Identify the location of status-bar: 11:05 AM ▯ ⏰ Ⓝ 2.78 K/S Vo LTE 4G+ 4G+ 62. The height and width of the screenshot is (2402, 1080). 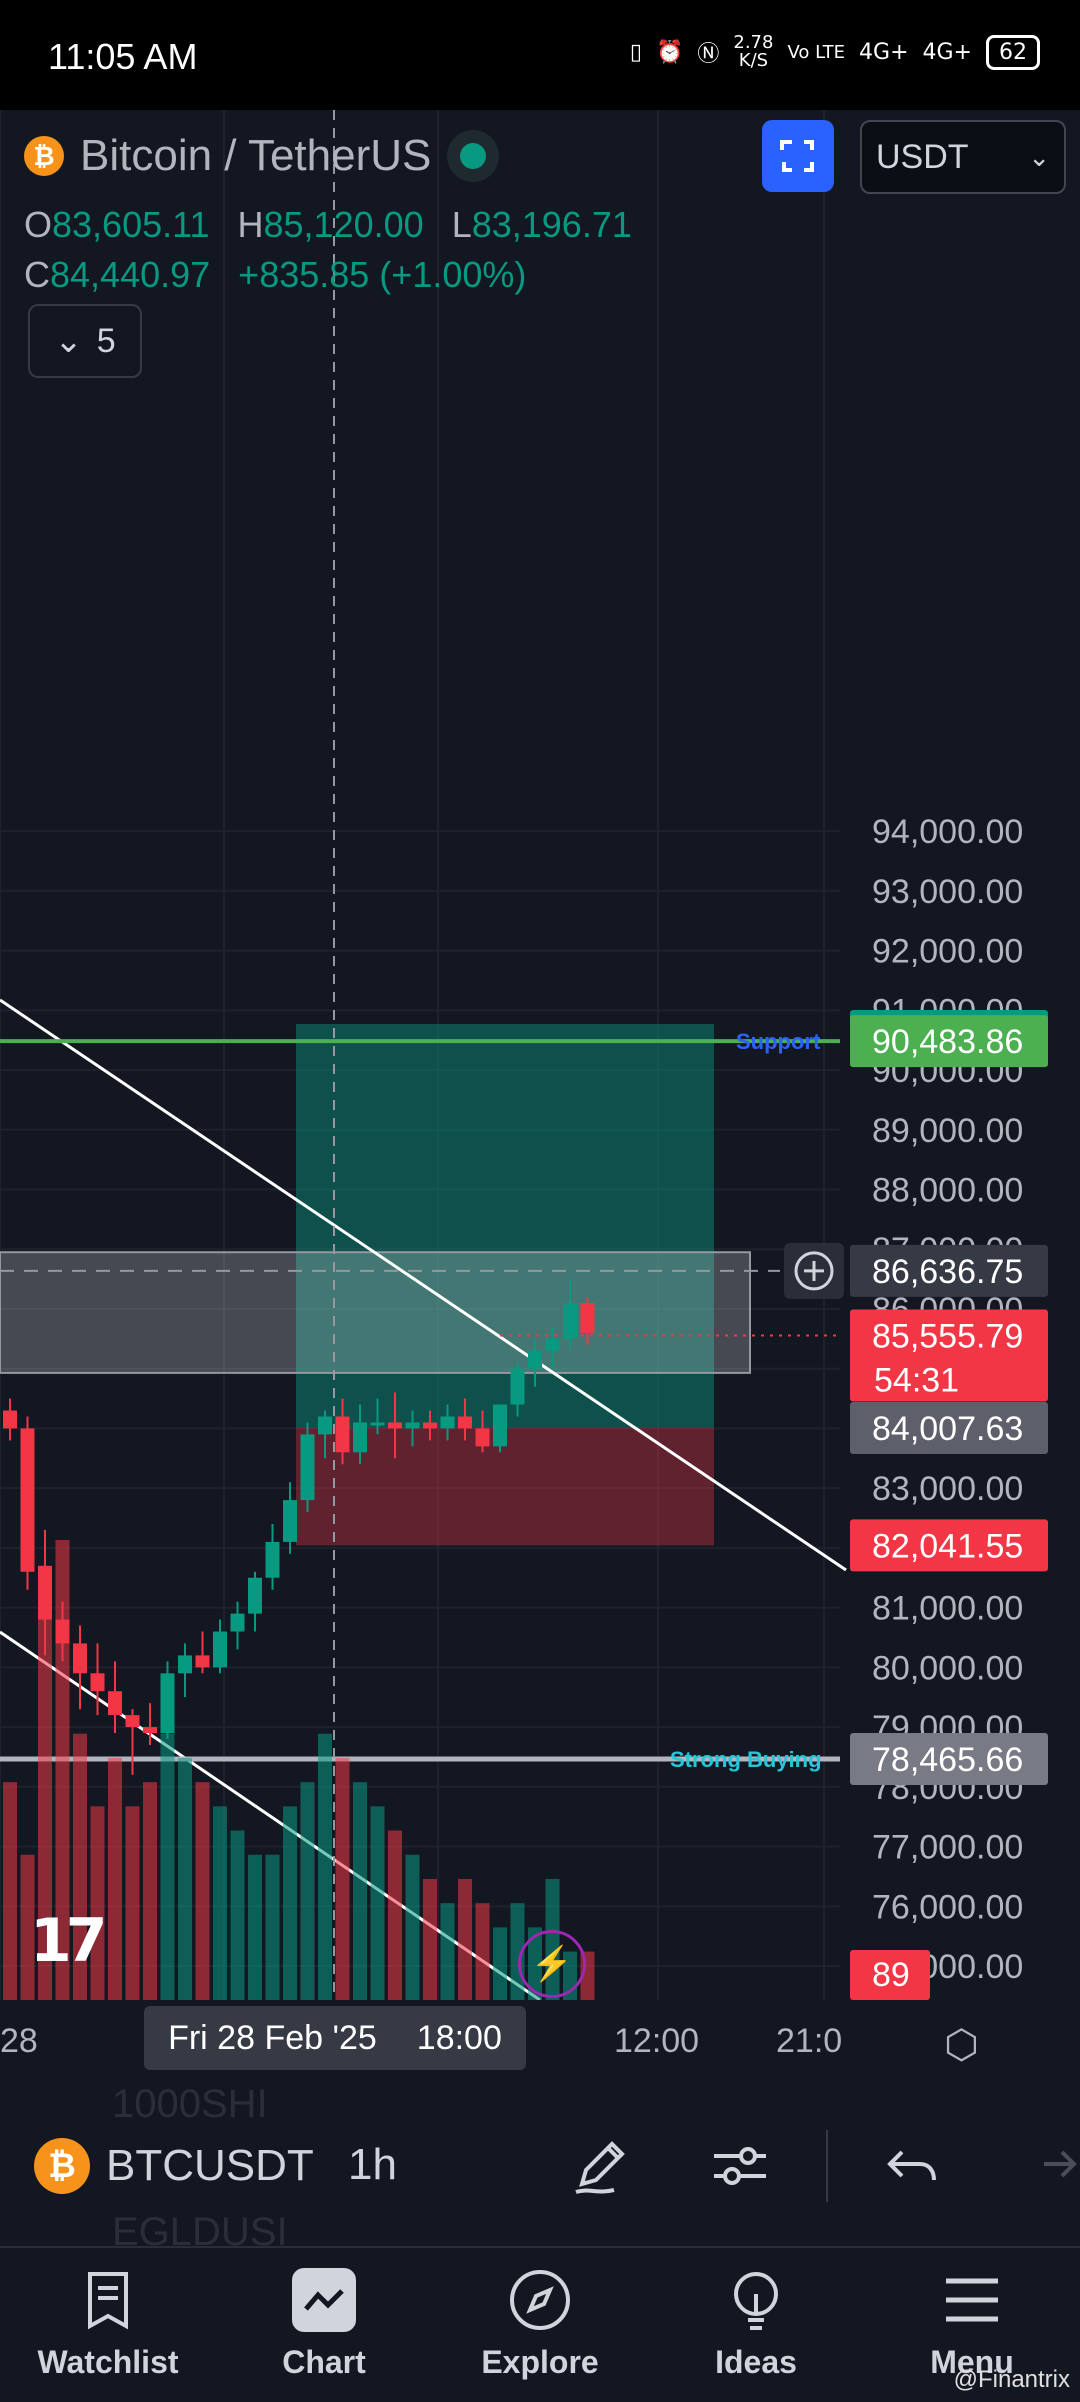
(540, 55).